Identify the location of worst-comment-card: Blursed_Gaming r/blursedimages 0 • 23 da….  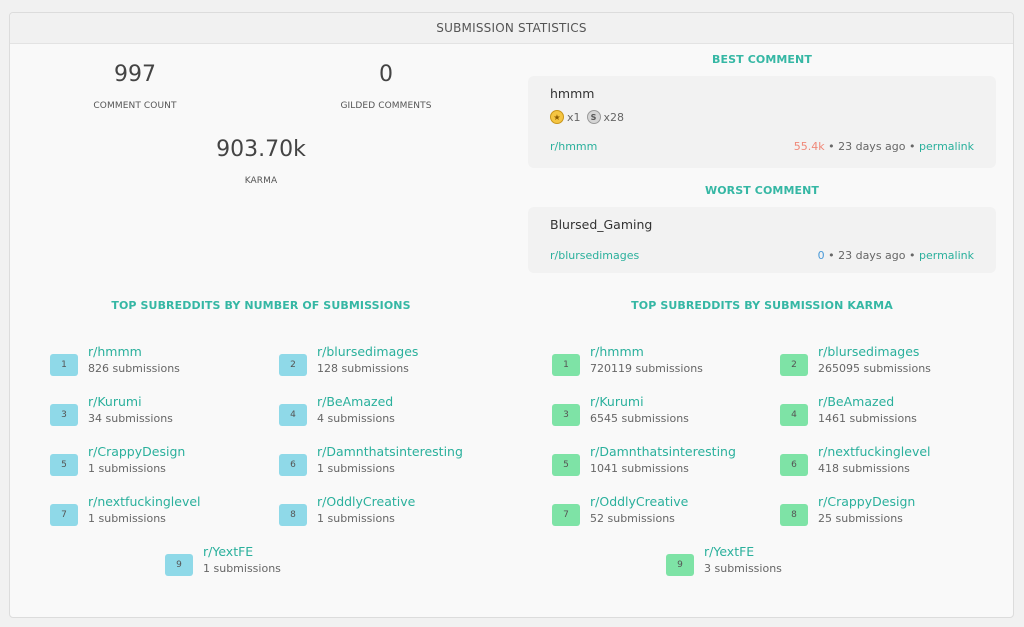
(762, 240).